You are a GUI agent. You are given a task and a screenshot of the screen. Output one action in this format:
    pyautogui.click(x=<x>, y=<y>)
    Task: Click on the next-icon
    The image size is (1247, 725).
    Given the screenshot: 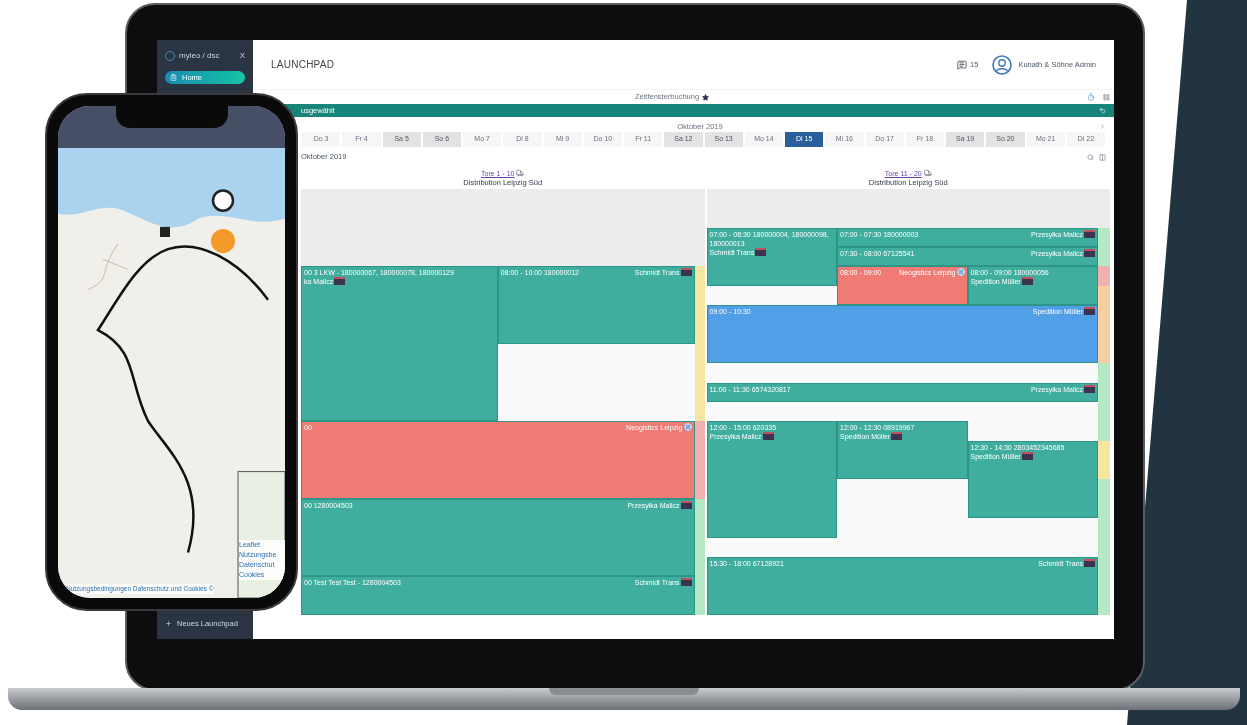 What is the action you would take?
    pyautogui.click(x=1102, y=126)
    